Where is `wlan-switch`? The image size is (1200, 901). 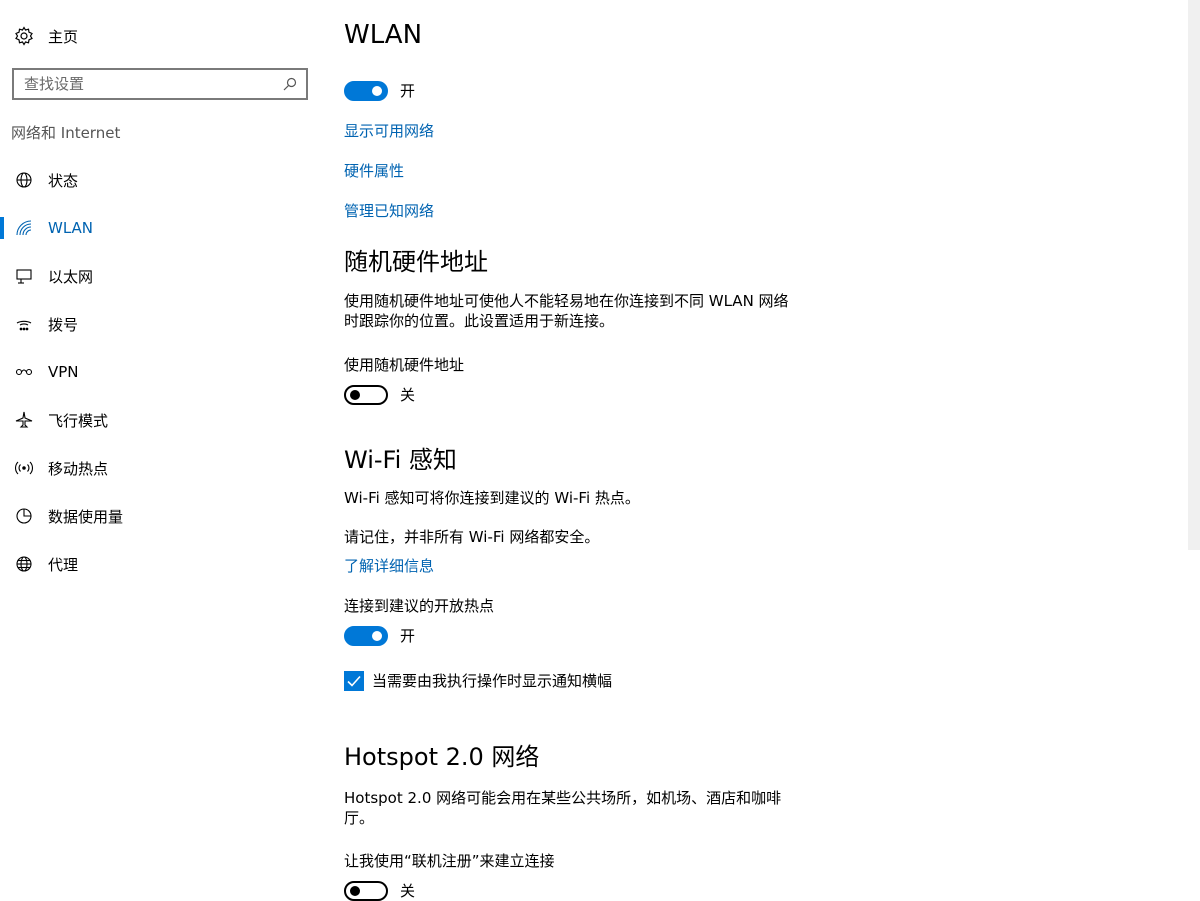 wlan-switch is located at coordinates (366, 90).